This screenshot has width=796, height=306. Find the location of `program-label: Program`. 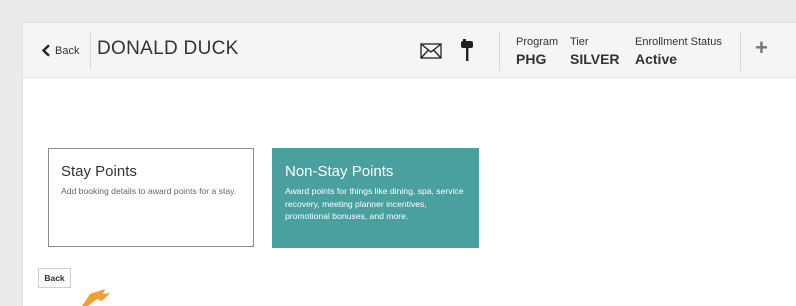

program-label: Program is located at coordinates (537, 42).